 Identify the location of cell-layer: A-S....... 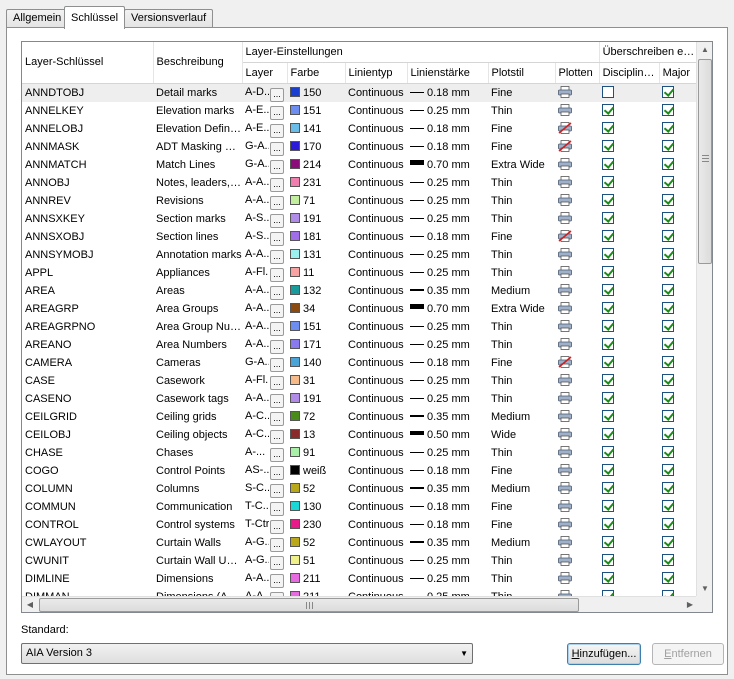
(264, 219).